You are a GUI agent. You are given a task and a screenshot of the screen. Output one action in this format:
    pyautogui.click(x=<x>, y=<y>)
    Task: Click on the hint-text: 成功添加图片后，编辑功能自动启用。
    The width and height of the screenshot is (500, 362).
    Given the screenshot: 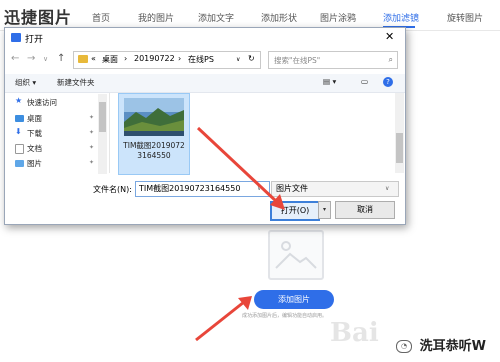 What is the action you would take?
    pyautogui.click(x=285, y=316)
    